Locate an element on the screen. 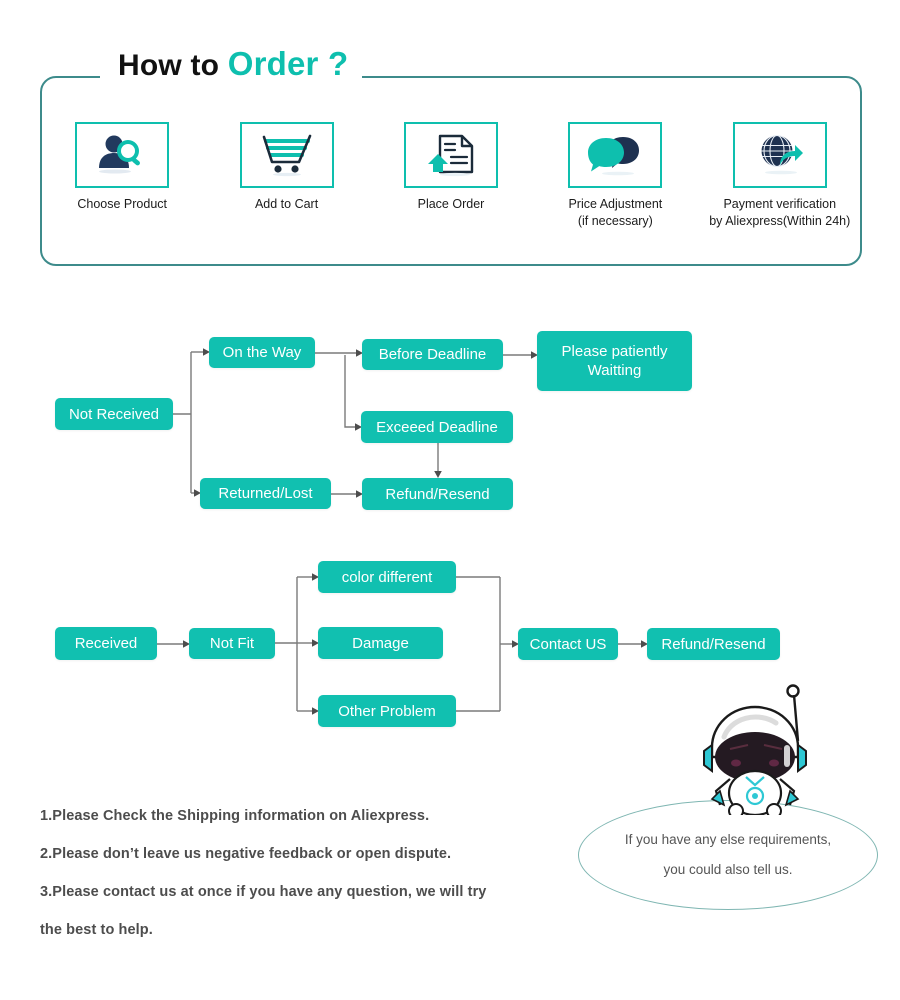  bubble-line-2: you could also tell us. is located at coordinates (728, 869).